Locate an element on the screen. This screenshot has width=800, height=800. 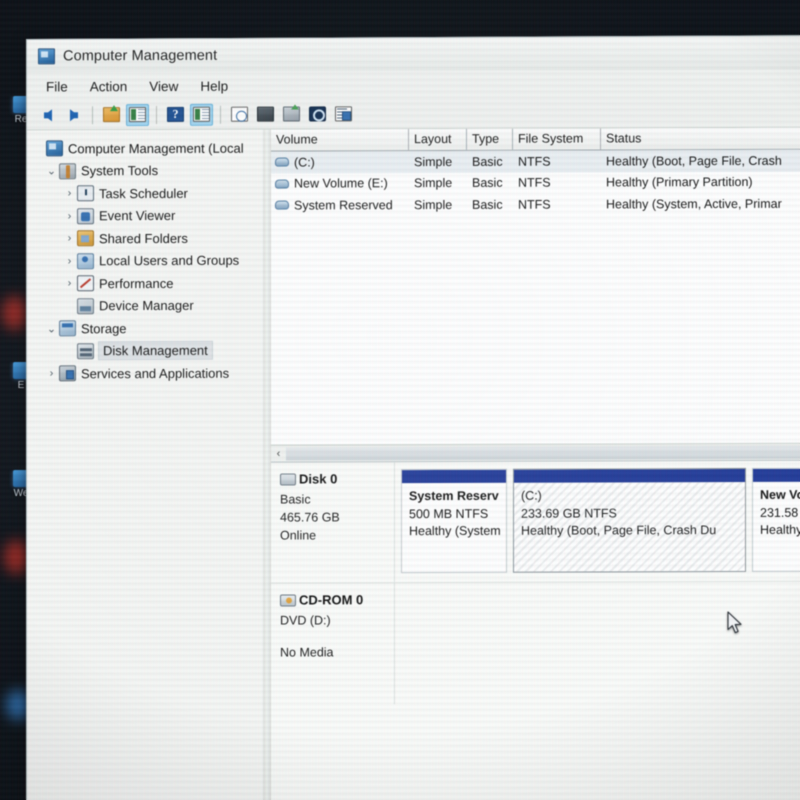
arrow-left-icon is located at coordinates (47, 114).